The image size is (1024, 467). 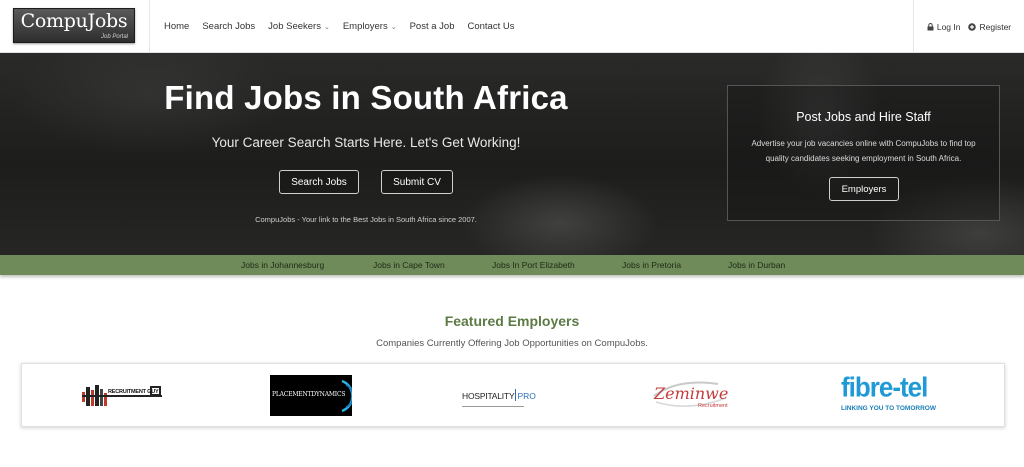 I want to click on employer-subtext: Recruitment, so click(x=713, y=406).